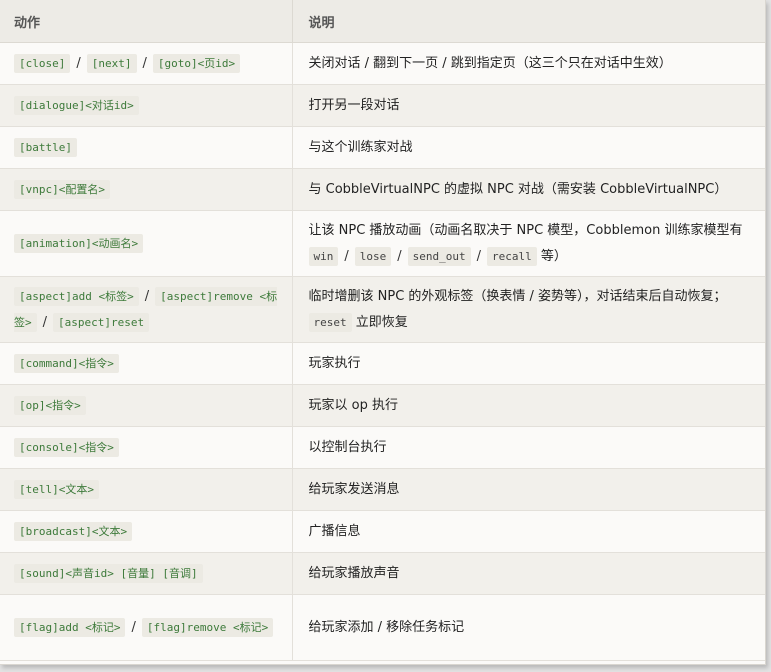 The height and width of the screenshot is (672, 771). Describe the element at coordinates (196, 63) in the screenshot. I see `code-token: [goto]<页id>` at that location.